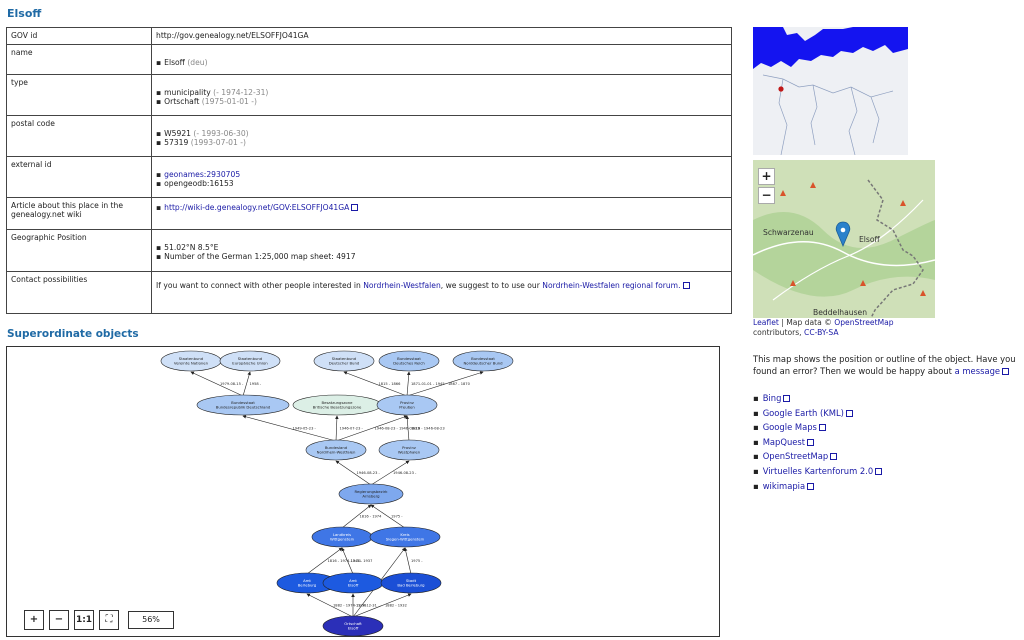 The image size is (1024, 640). I want to click on list-item: Google Earth (KML), so click(817, 413).